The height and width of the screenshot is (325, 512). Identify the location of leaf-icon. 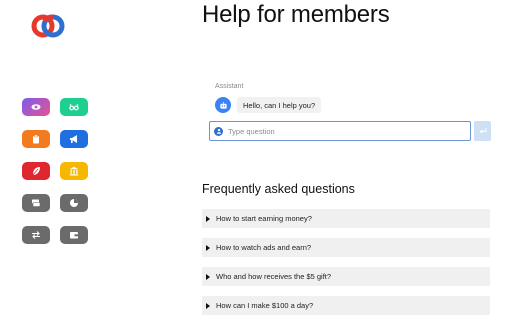
(36, 171).